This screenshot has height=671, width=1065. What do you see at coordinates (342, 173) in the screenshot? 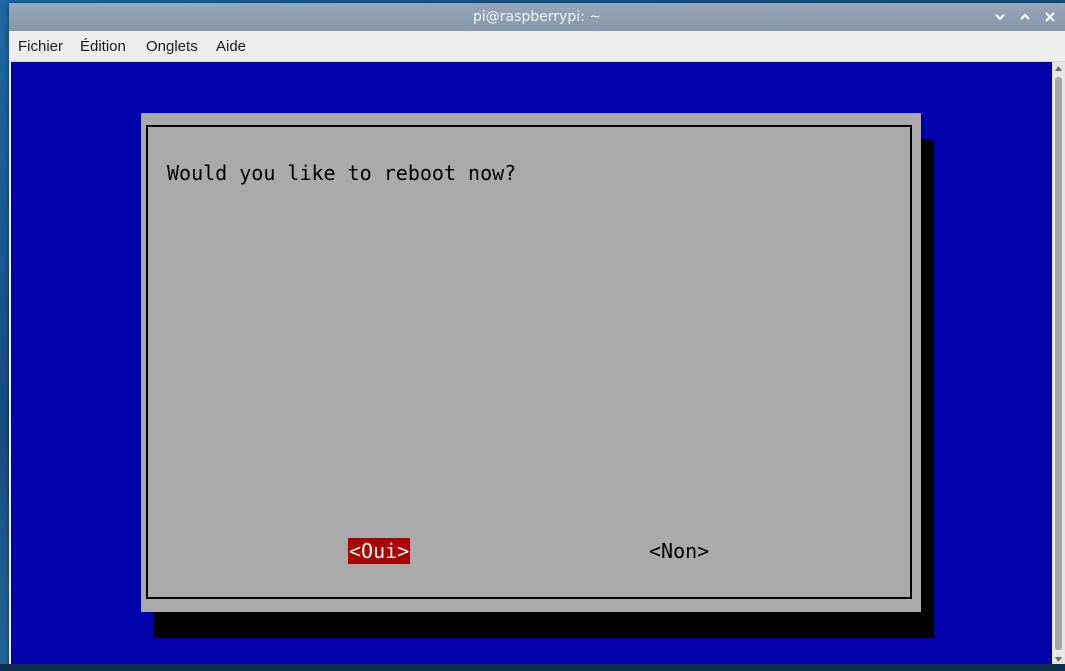
I see `dialog-prompt: Would you like to reboot now?` at bounding box center [342, 173].